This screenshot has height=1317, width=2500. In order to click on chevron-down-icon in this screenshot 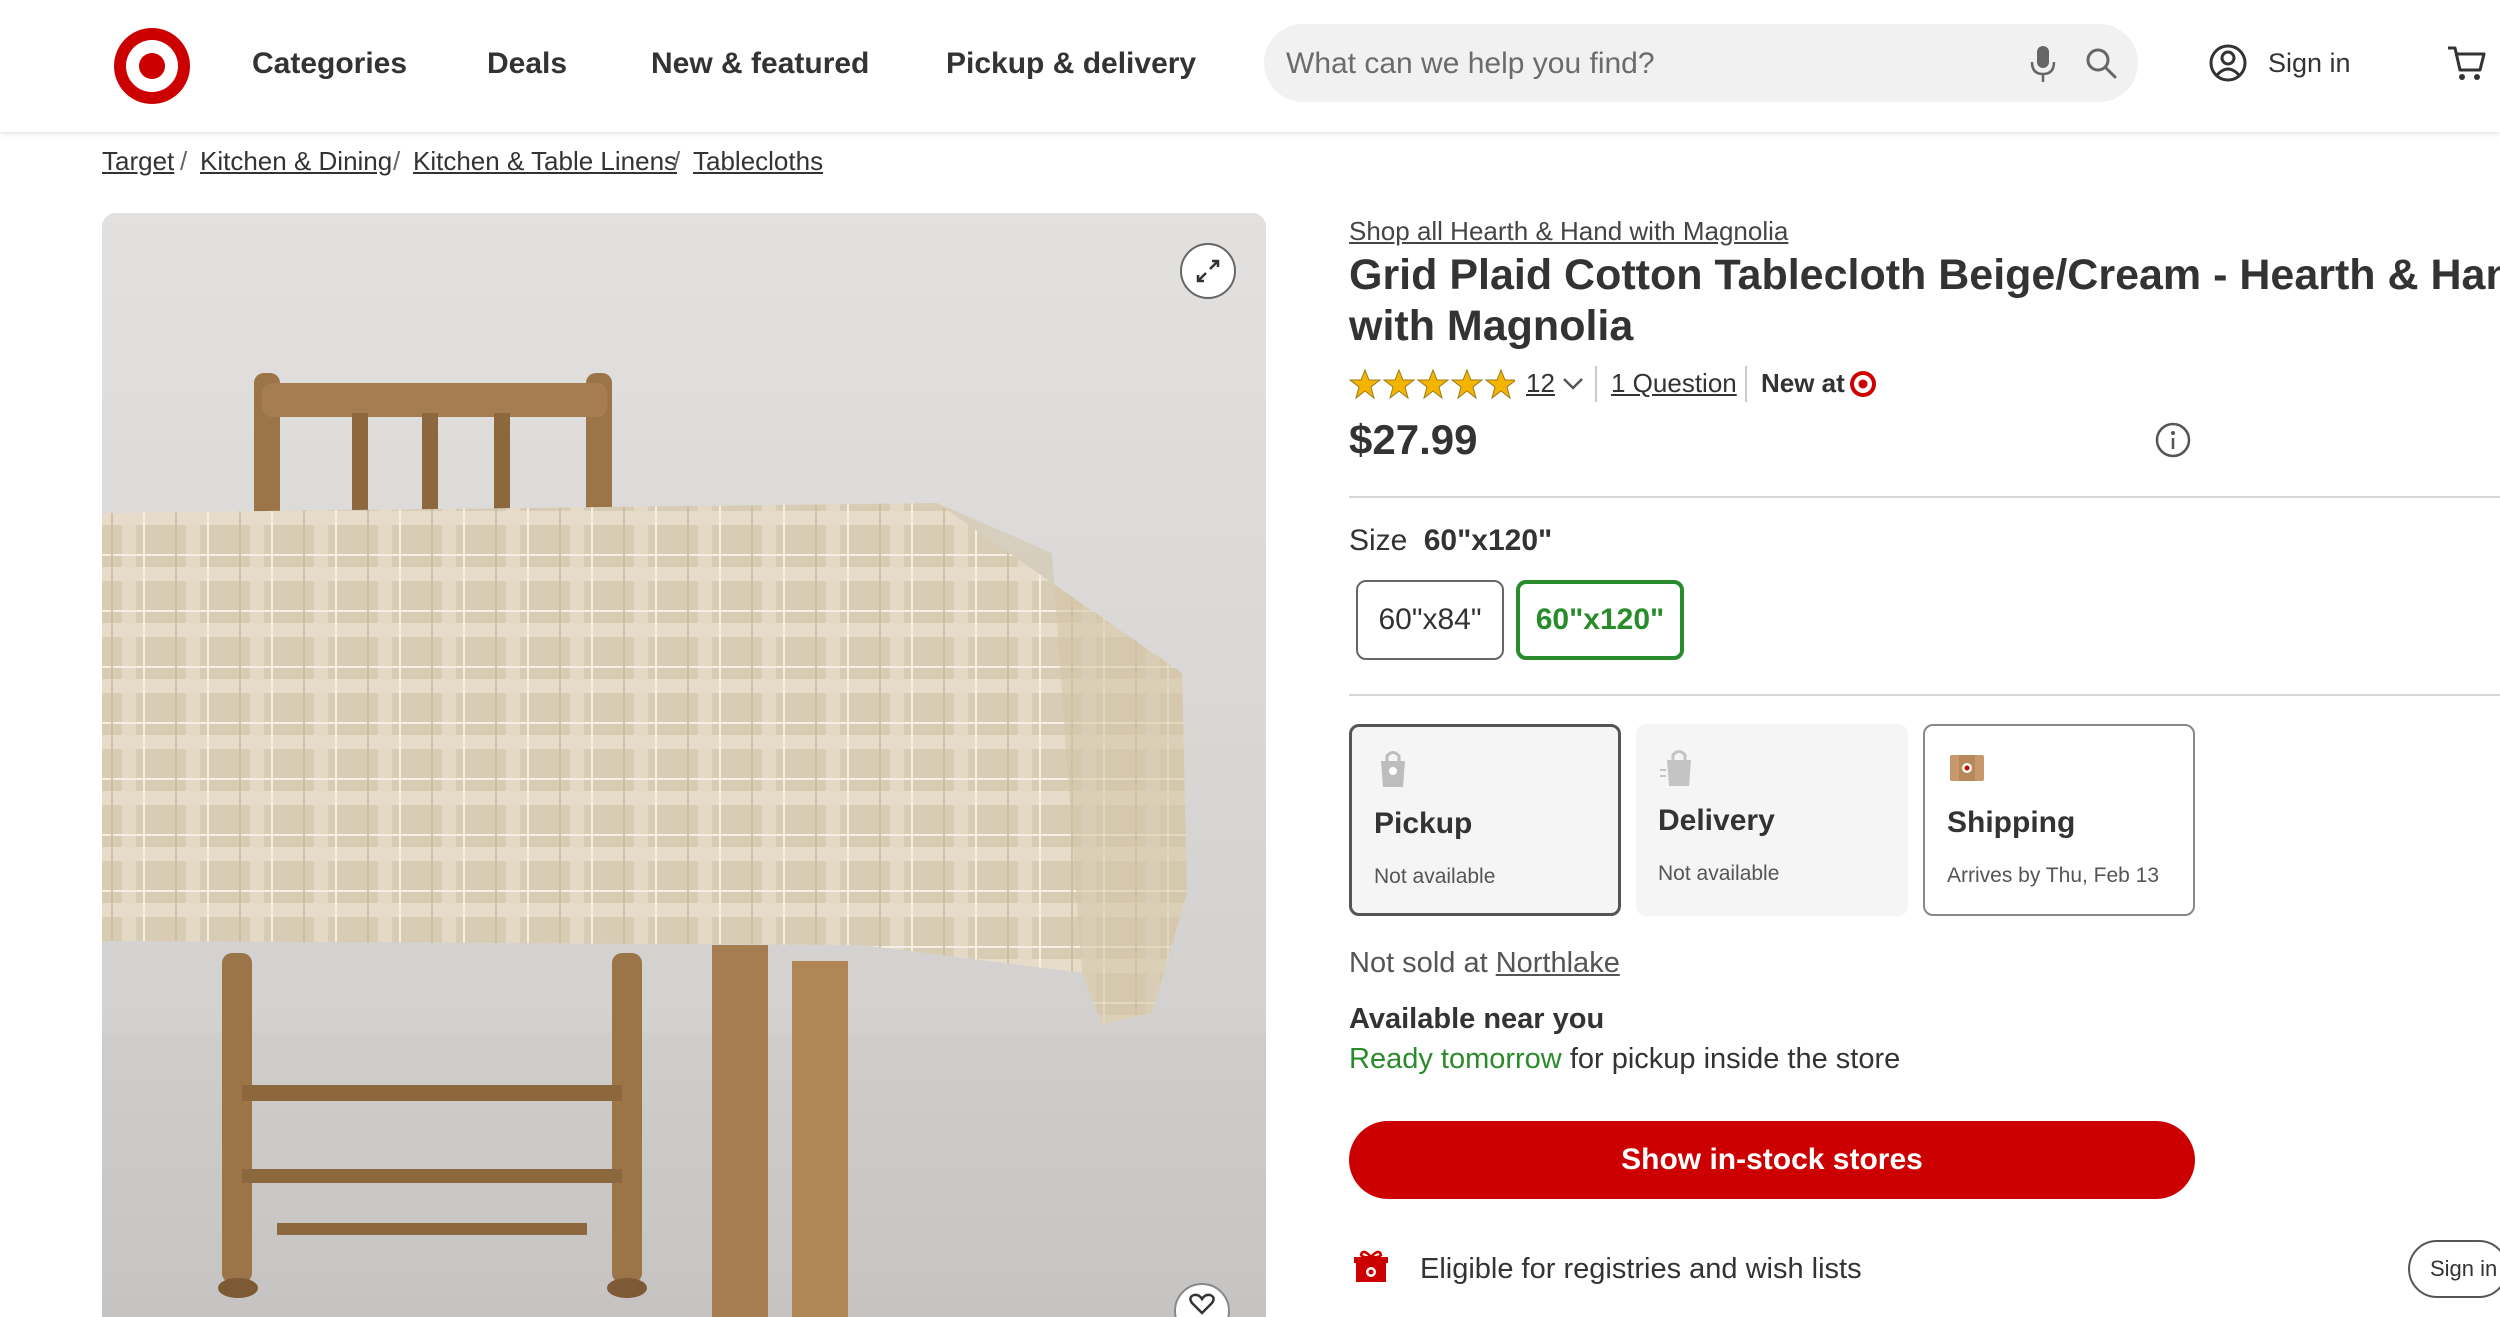, I will do `click(1573, 383)`.